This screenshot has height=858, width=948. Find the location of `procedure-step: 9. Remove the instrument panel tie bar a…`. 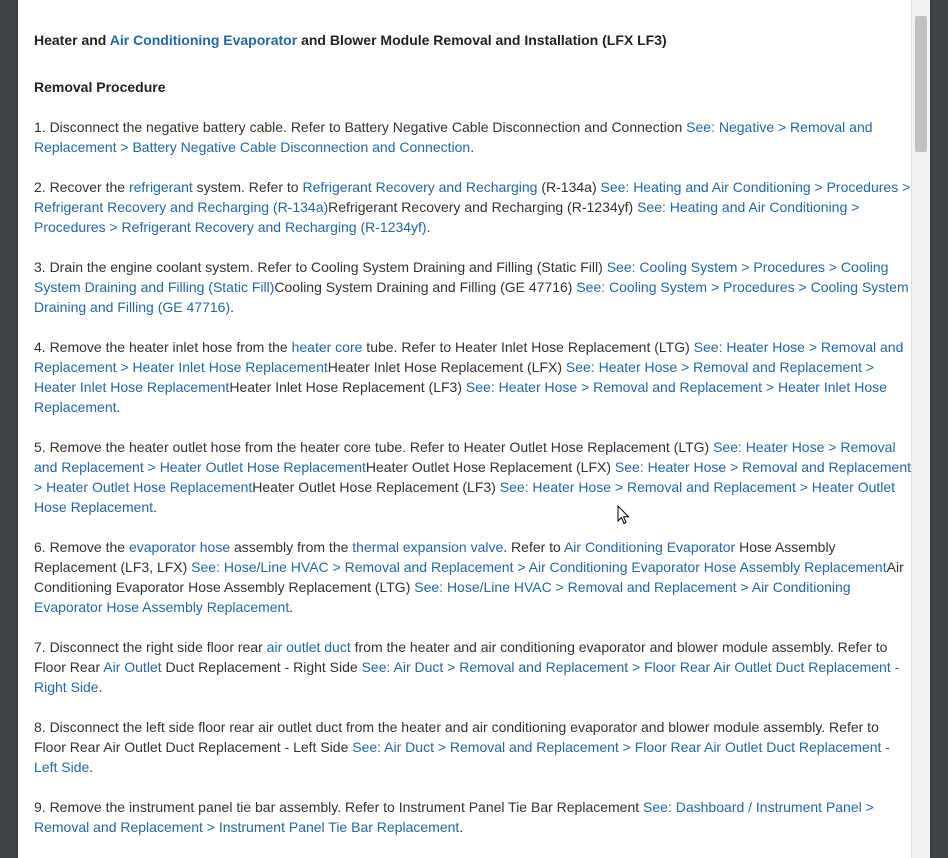

procedure-step: 9. Remove the instrument panel tie bar a… is located at coordinates (474, 817).